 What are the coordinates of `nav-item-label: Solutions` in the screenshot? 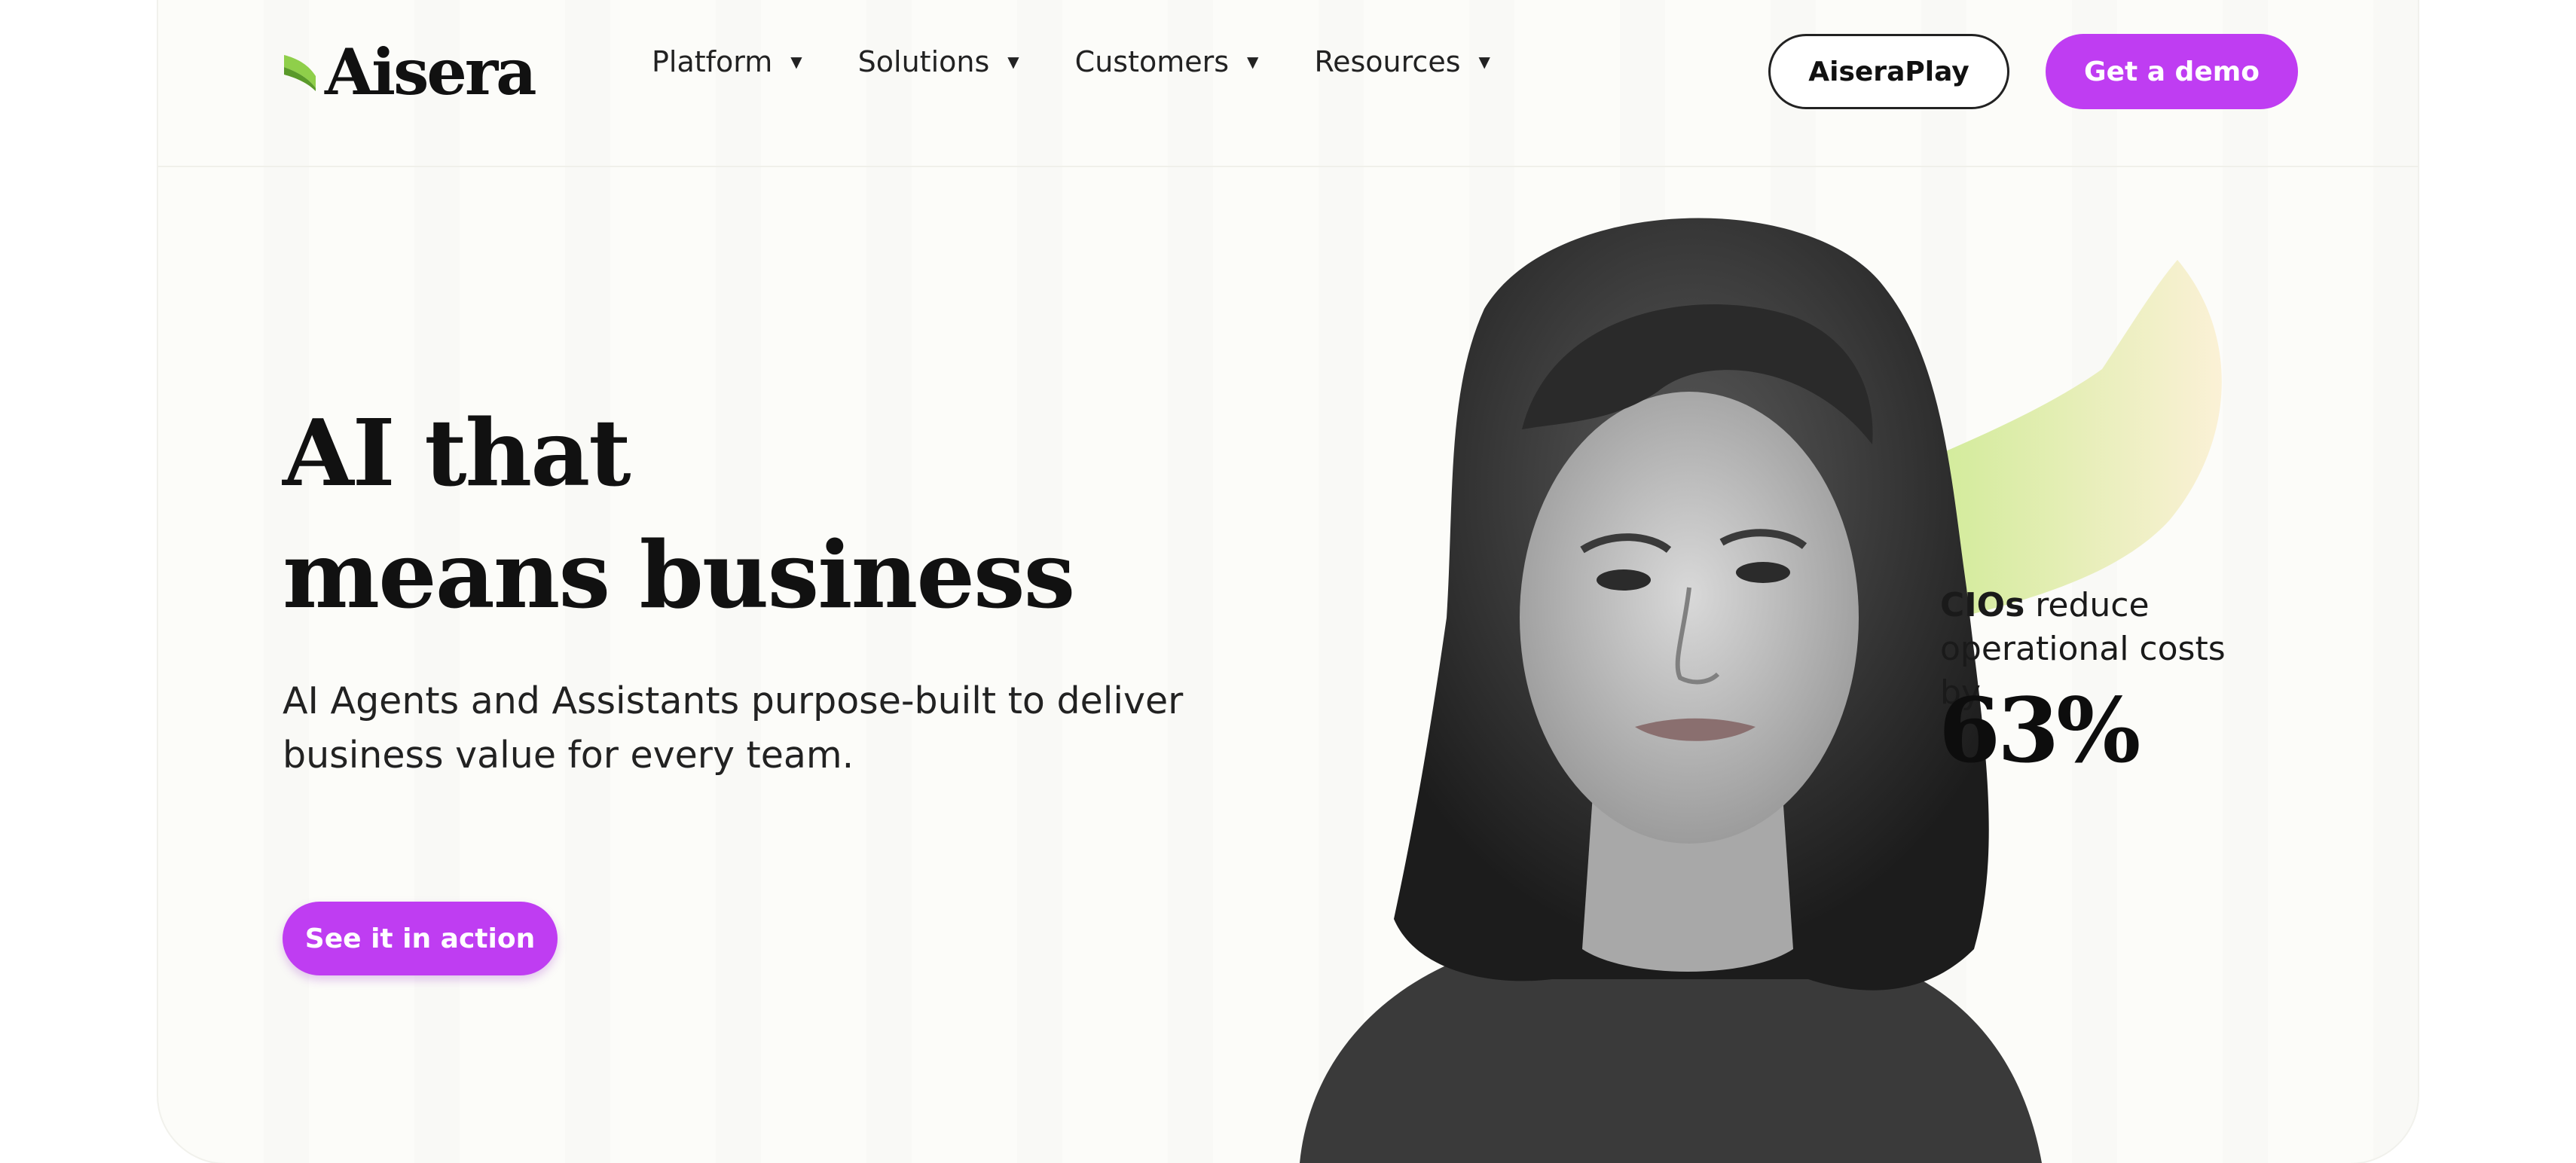 It's located at (923, 62).